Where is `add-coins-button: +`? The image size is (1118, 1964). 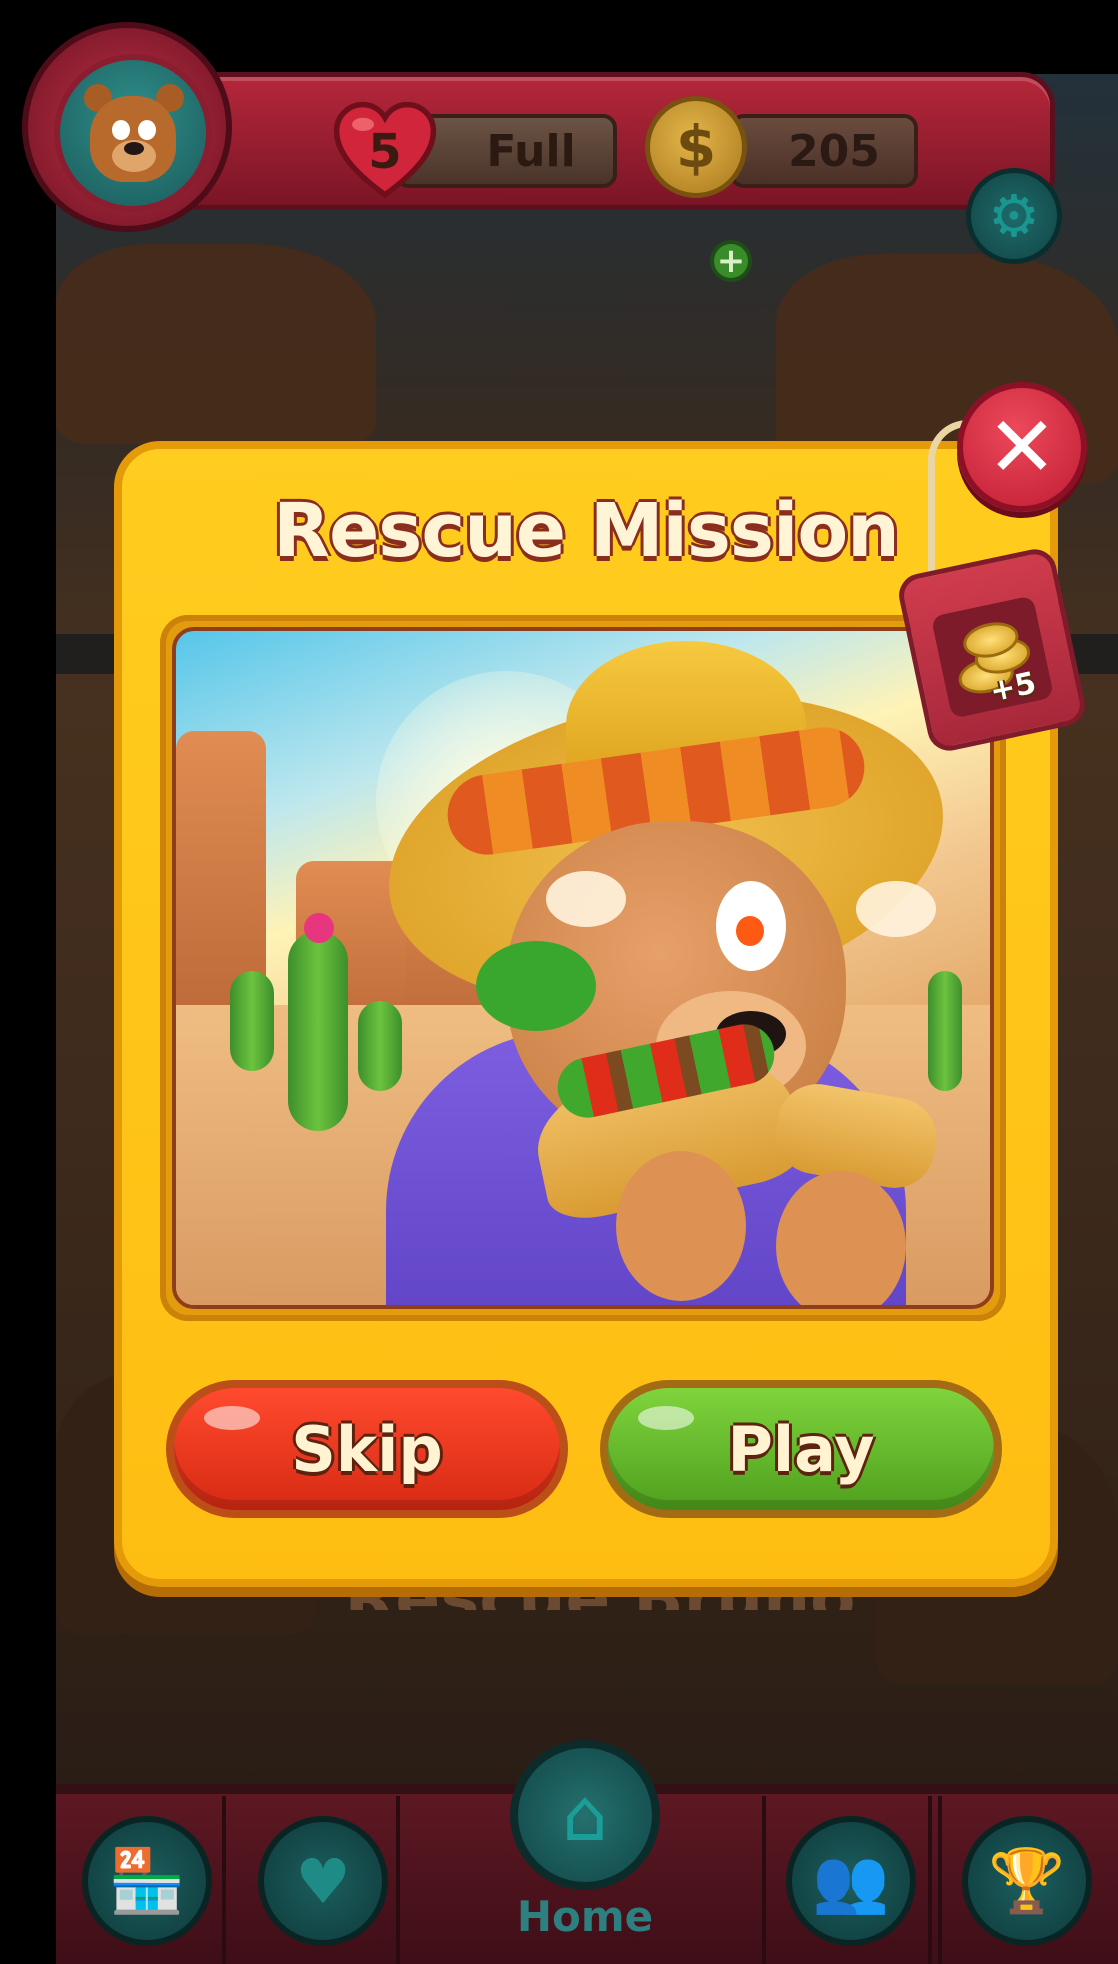
add-coins-button: + is located at coordinates (731, 261).